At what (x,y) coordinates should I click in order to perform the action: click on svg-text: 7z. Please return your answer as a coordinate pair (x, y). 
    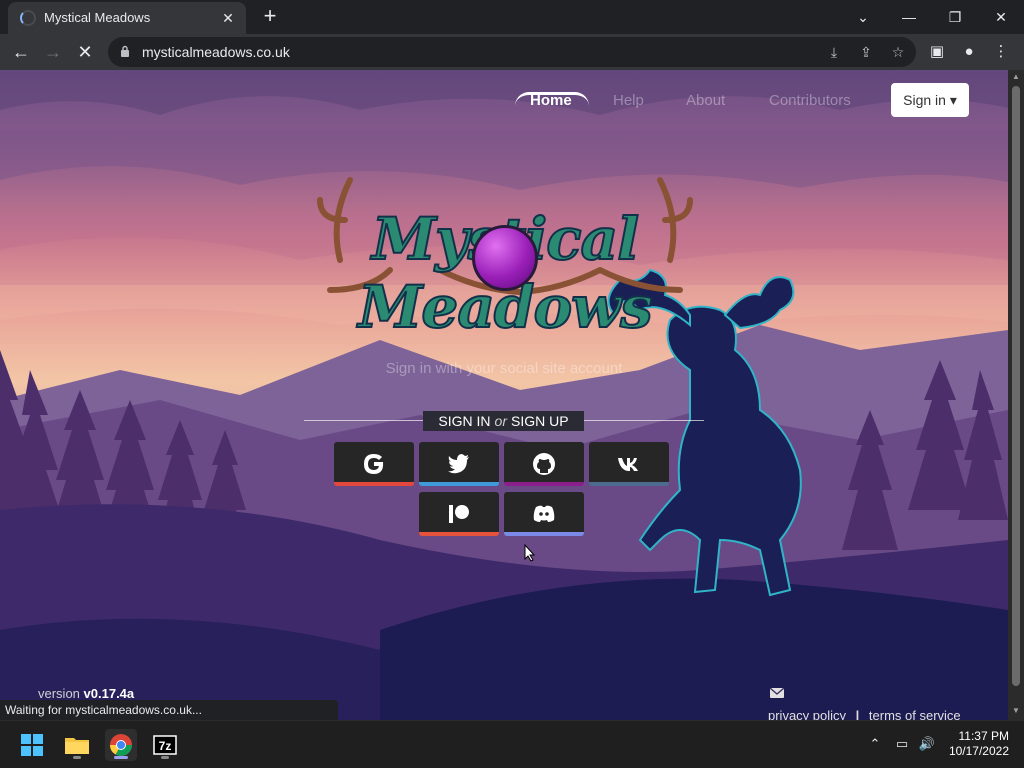
    Looking at the image, I should click on (165, 746).